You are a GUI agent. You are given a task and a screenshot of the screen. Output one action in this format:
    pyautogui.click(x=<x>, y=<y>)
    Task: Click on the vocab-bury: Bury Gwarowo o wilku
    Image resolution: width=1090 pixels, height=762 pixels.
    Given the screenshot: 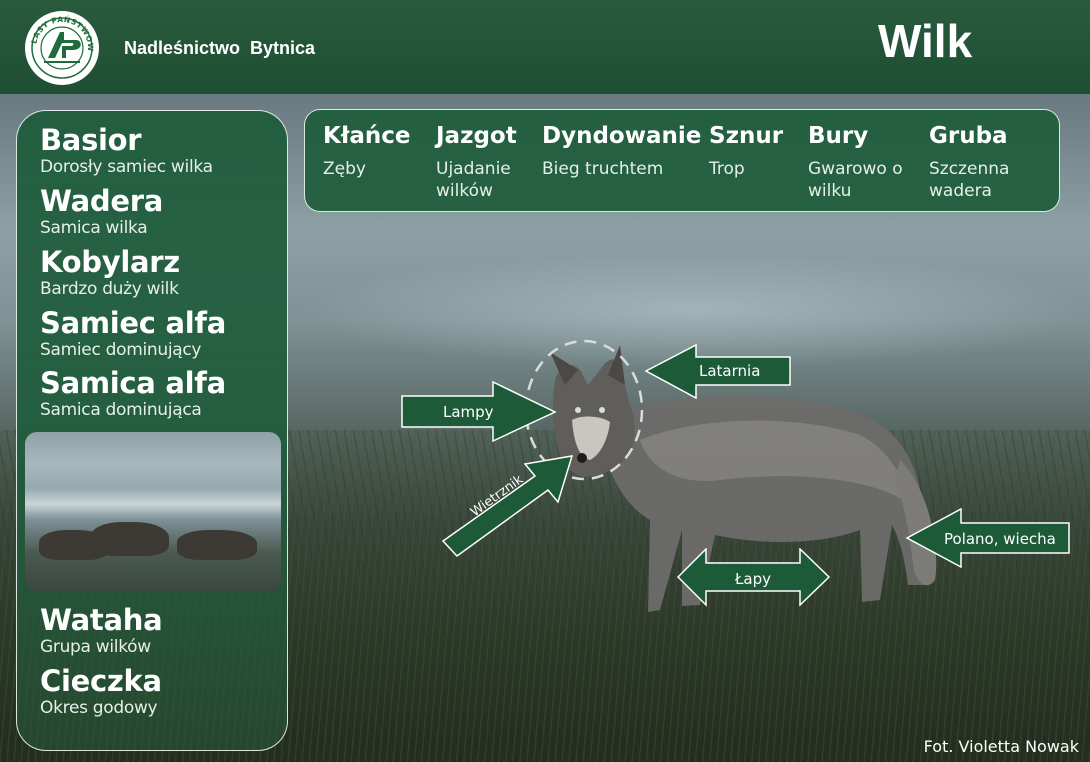 What is the action you would take?
    pyautogui.click(x=858, y=161)
    